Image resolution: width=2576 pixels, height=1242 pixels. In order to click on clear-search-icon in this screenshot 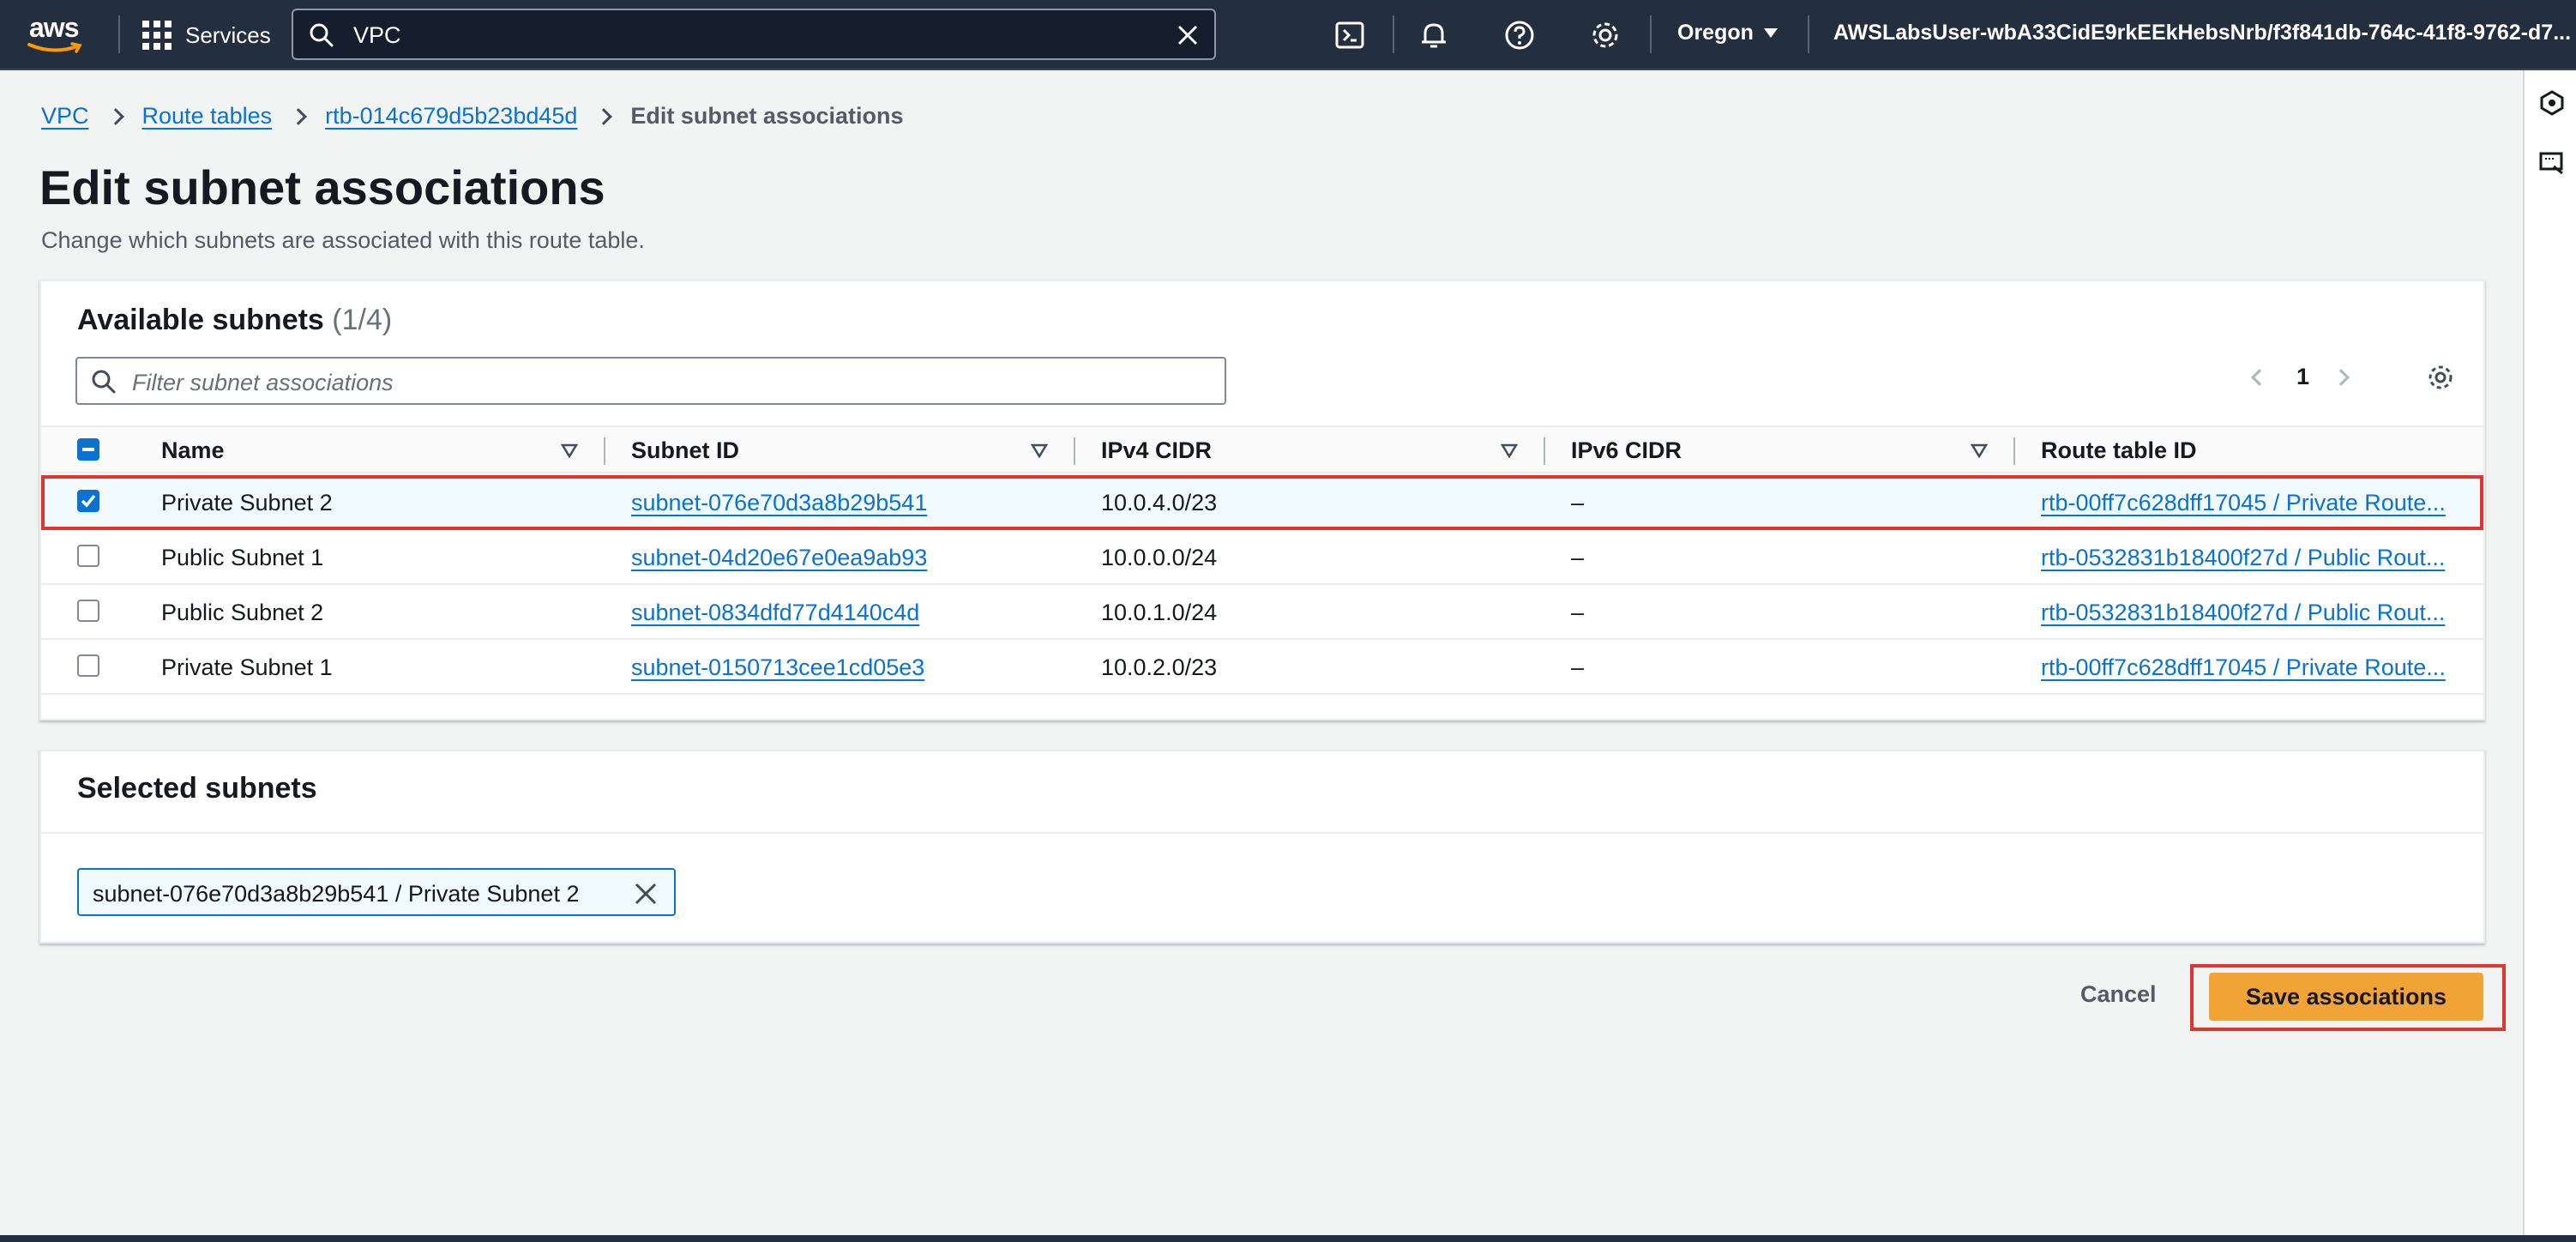, I will do `click(1188, 35)`.